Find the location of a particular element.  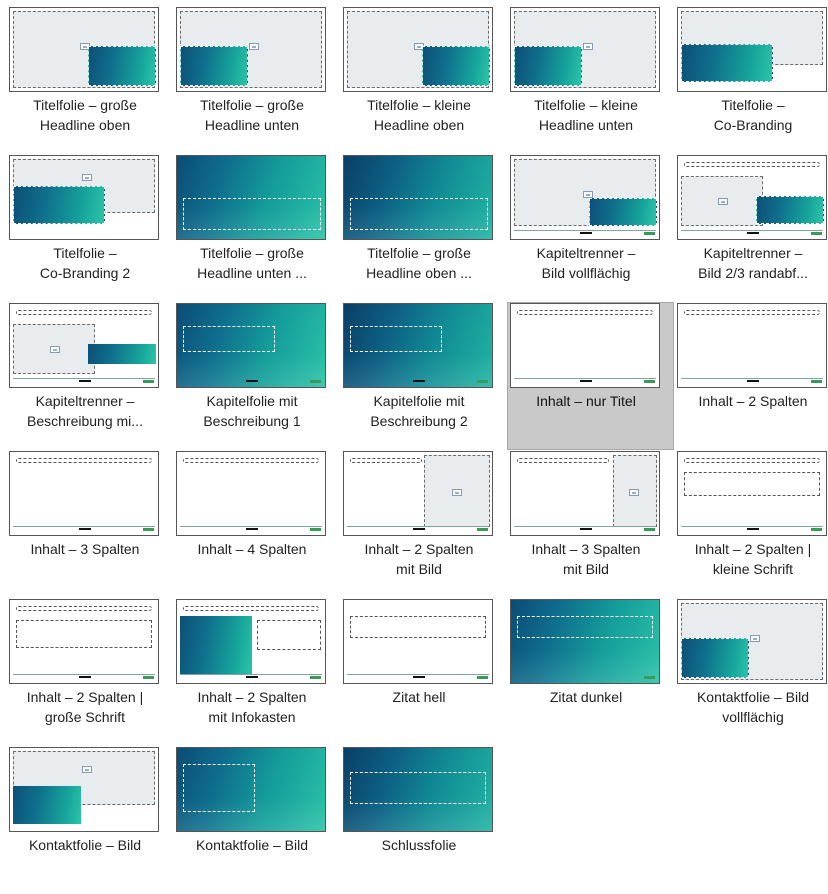

layout-option: Titelfolie – kleine Headline oben is located at coordinates (423, 80).